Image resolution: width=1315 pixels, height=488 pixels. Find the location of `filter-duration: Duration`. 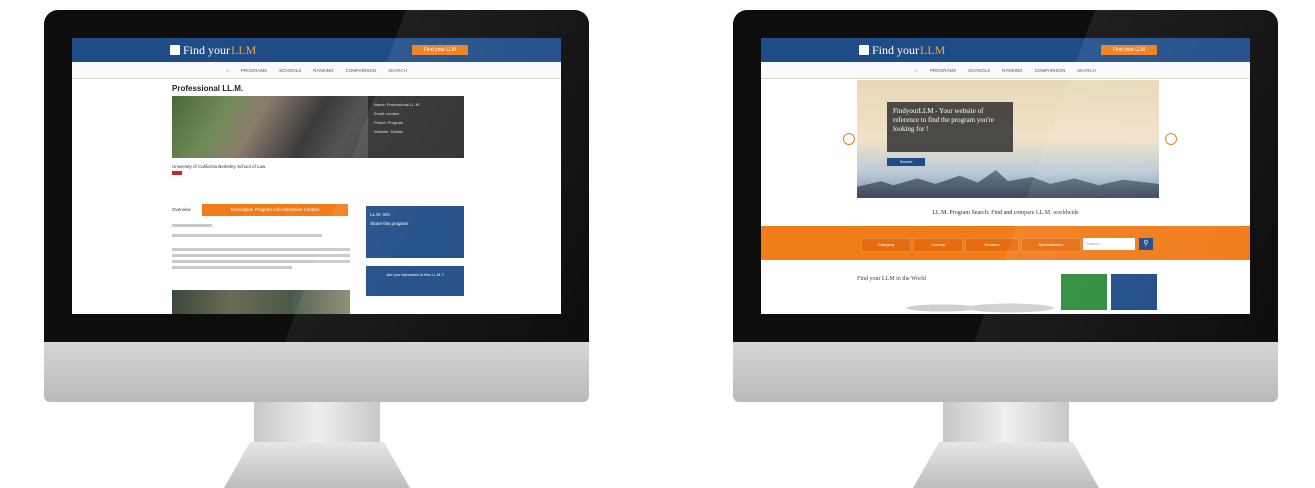

filter-duration: Duration is located at coordinates (992, 245).